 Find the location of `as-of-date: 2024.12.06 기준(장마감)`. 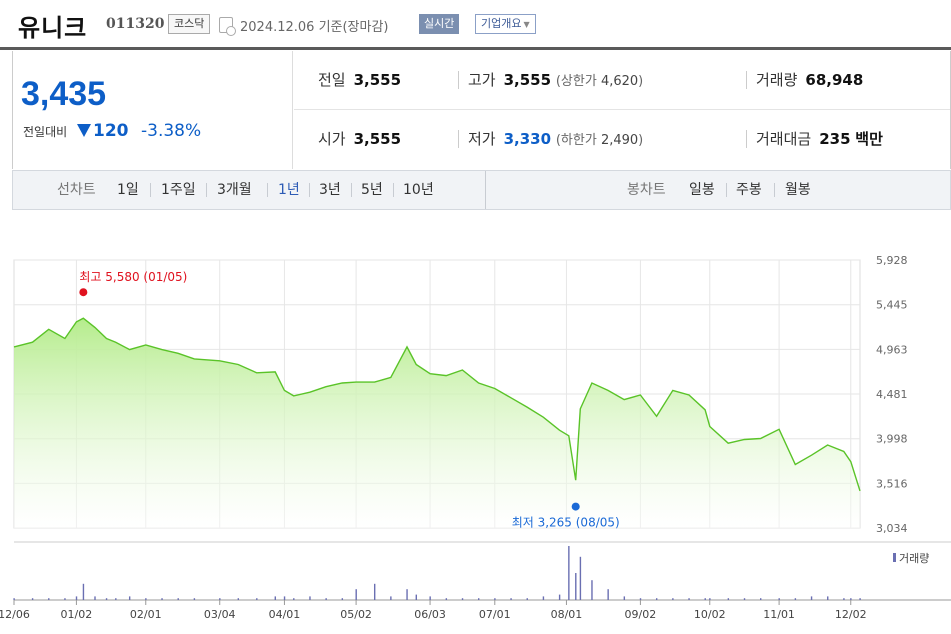

as-of-date: 2024.12.06 기준(장마감) is located at coordinates (314, 27).